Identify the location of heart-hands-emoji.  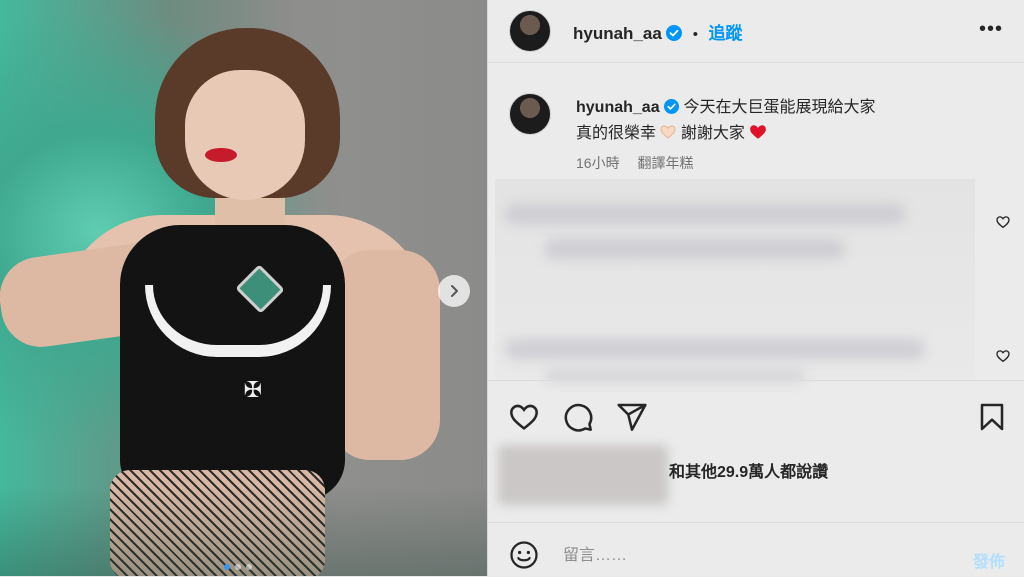
(668, 132).